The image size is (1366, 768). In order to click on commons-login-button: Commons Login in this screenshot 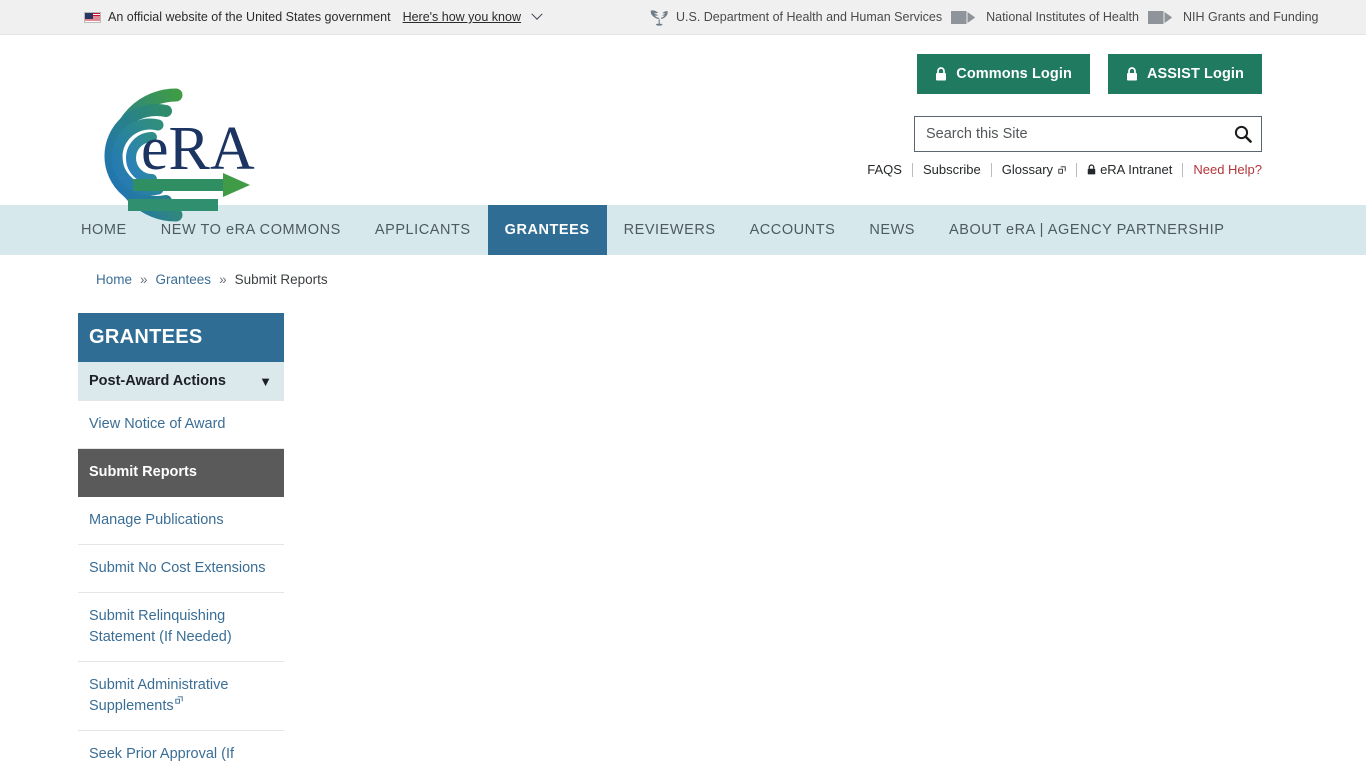, I will do `click(1003, 74)`.